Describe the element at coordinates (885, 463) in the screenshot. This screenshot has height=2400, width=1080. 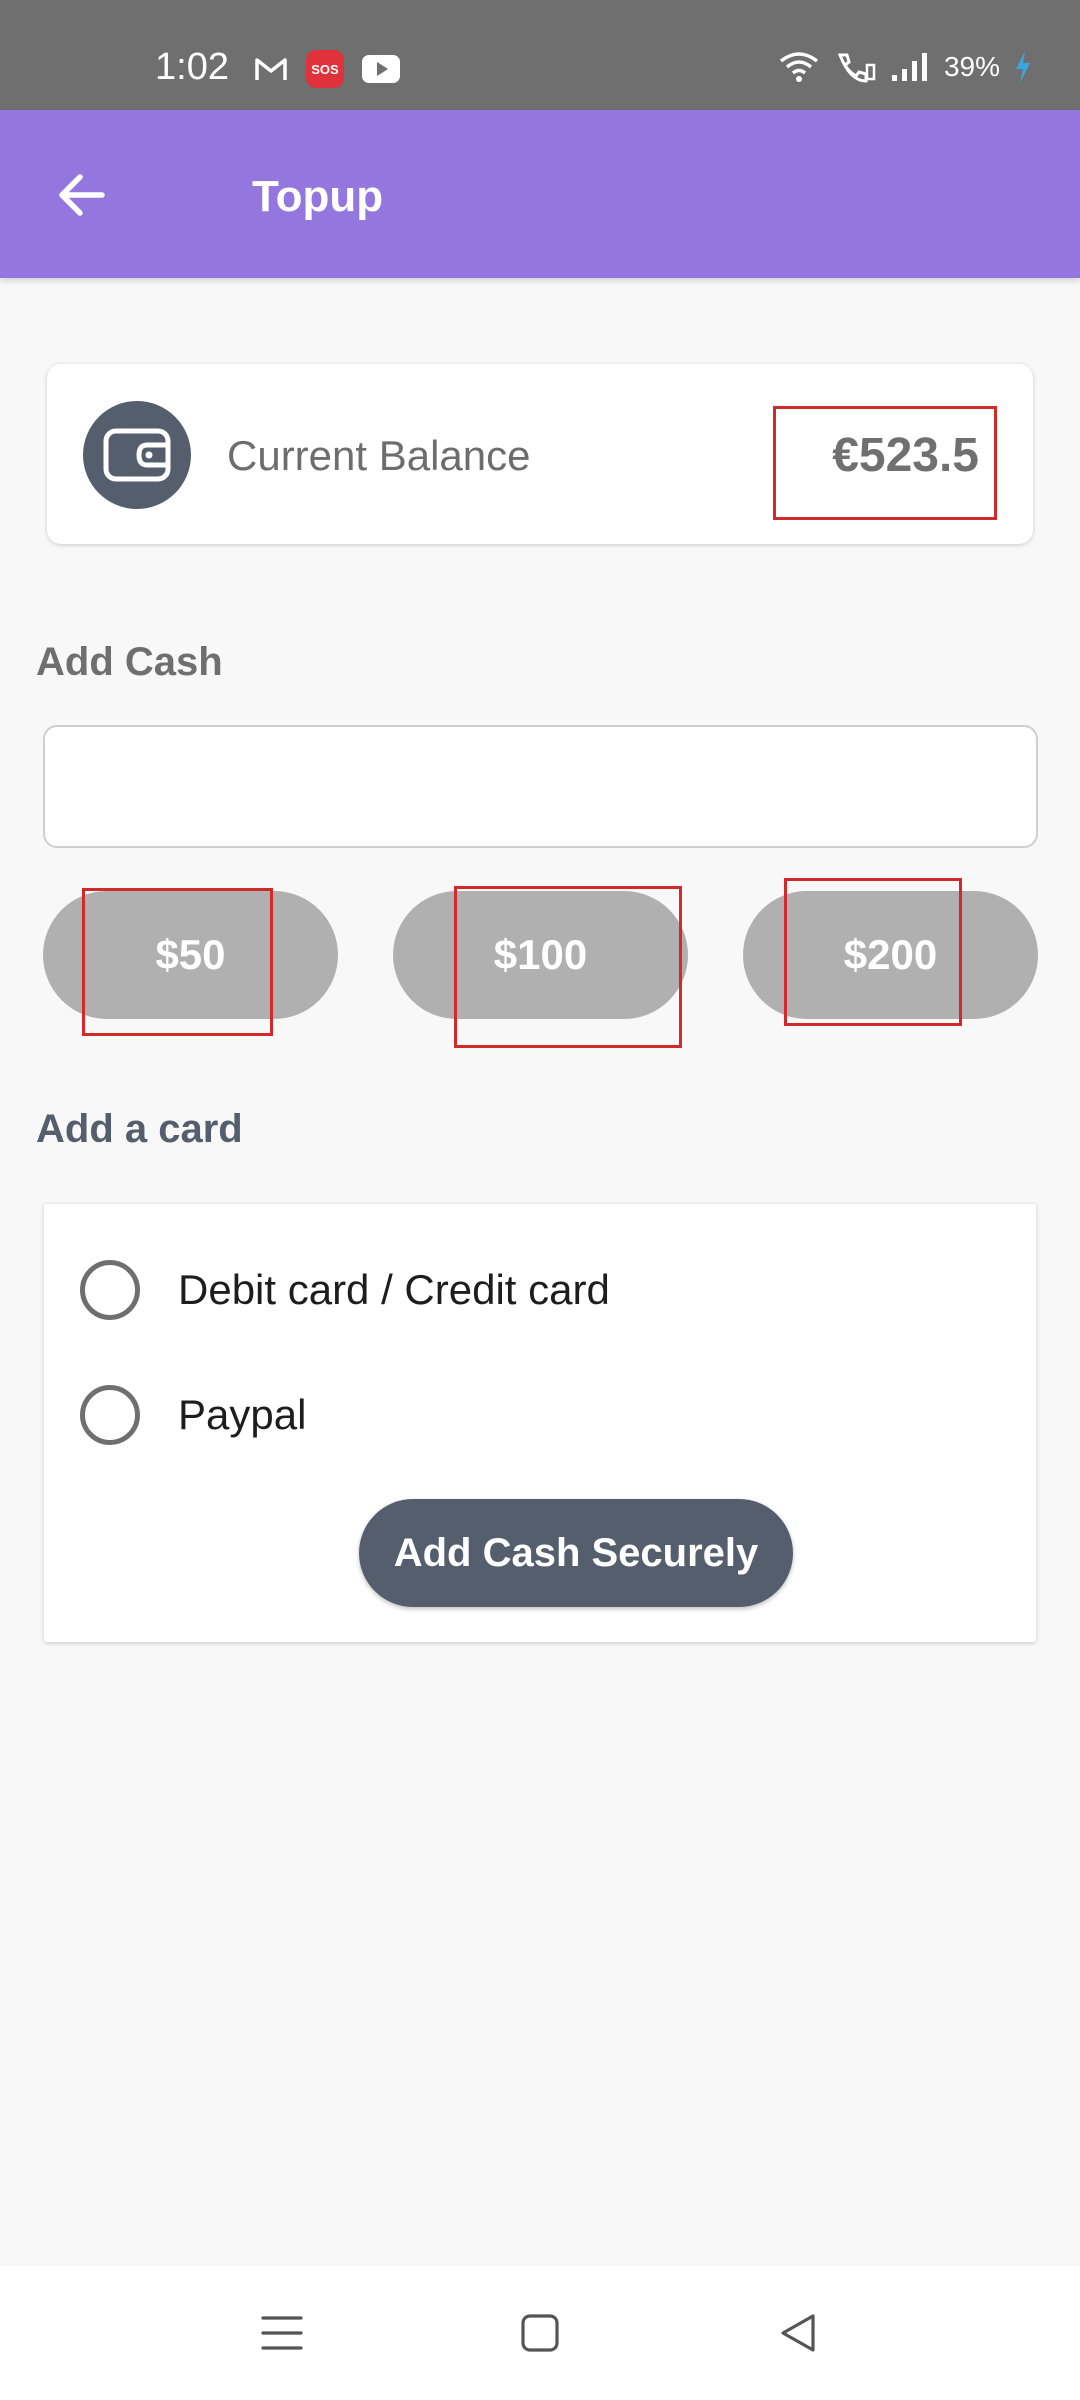
I see `highlight-box-balance` at that location.